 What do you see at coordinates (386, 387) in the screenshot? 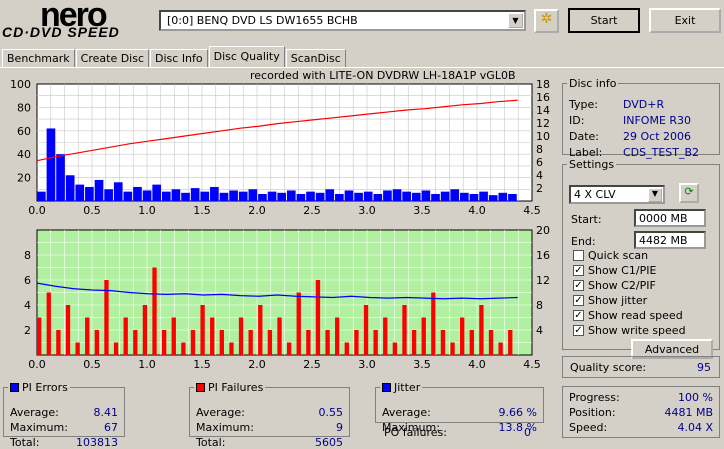
I see `jitter-color-icon` at bounding box center [386, 387].